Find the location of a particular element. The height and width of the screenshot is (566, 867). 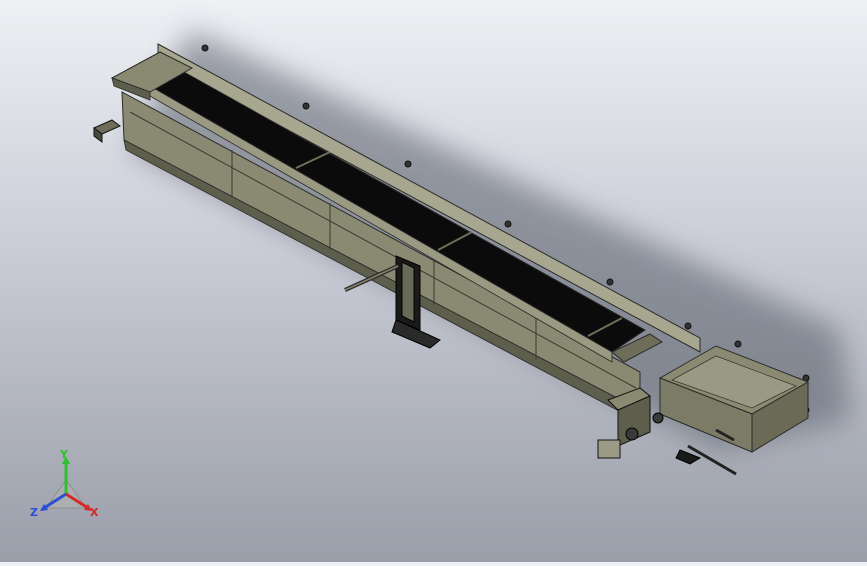

view-triad: Y X Z is located at coordinates (67, 486).